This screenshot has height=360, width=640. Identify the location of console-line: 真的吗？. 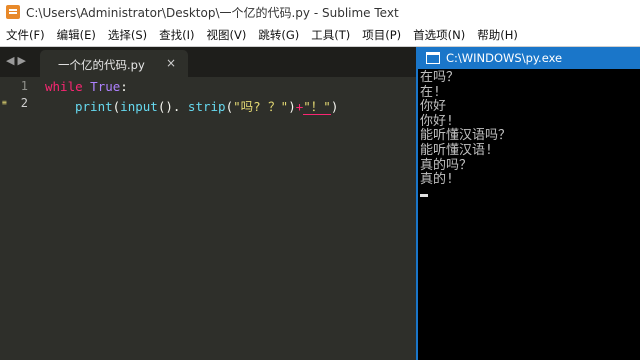
(446, 165).